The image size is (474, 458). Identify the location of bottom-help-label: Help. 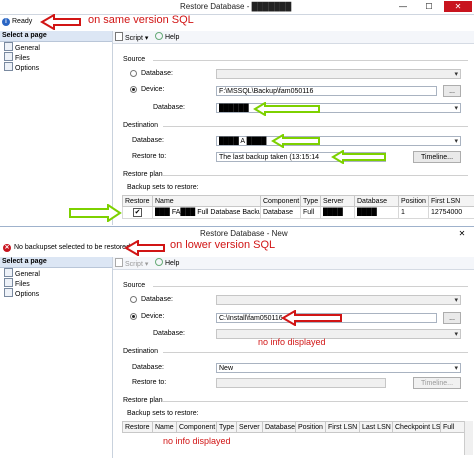
(172, 263).